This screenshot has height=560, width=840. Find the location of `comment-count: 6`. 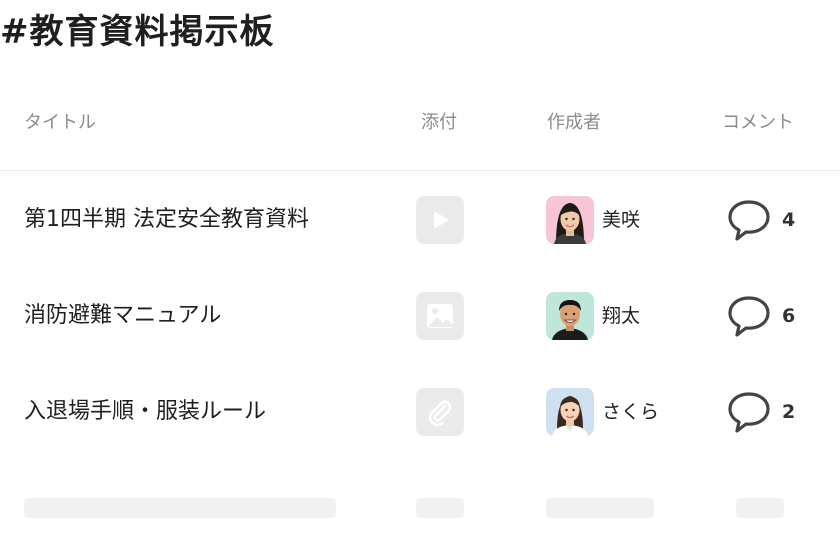

comment-count: 6 is located at coordinates (789, 316).